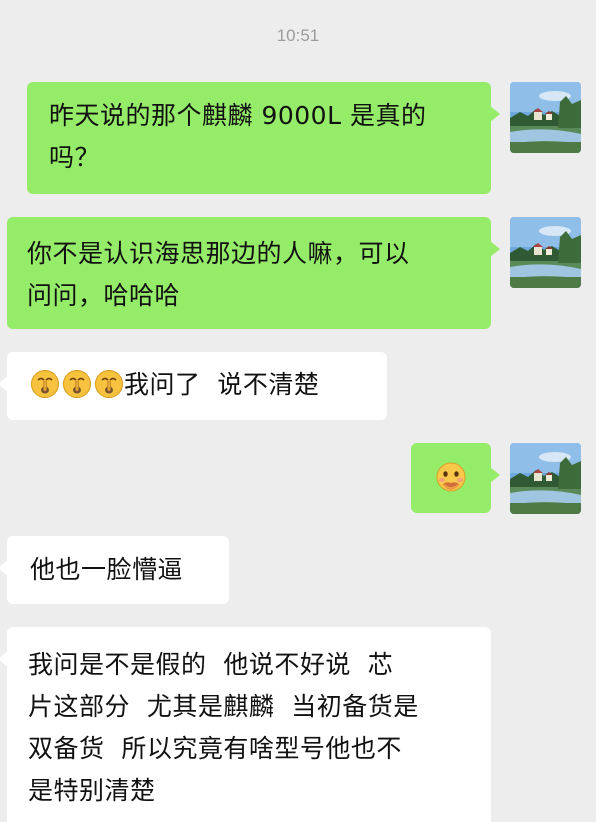 Image resolution: width=596 pixels, height=822 pixels. I want to click on message-text-line: 吗？, so click(75, 157).